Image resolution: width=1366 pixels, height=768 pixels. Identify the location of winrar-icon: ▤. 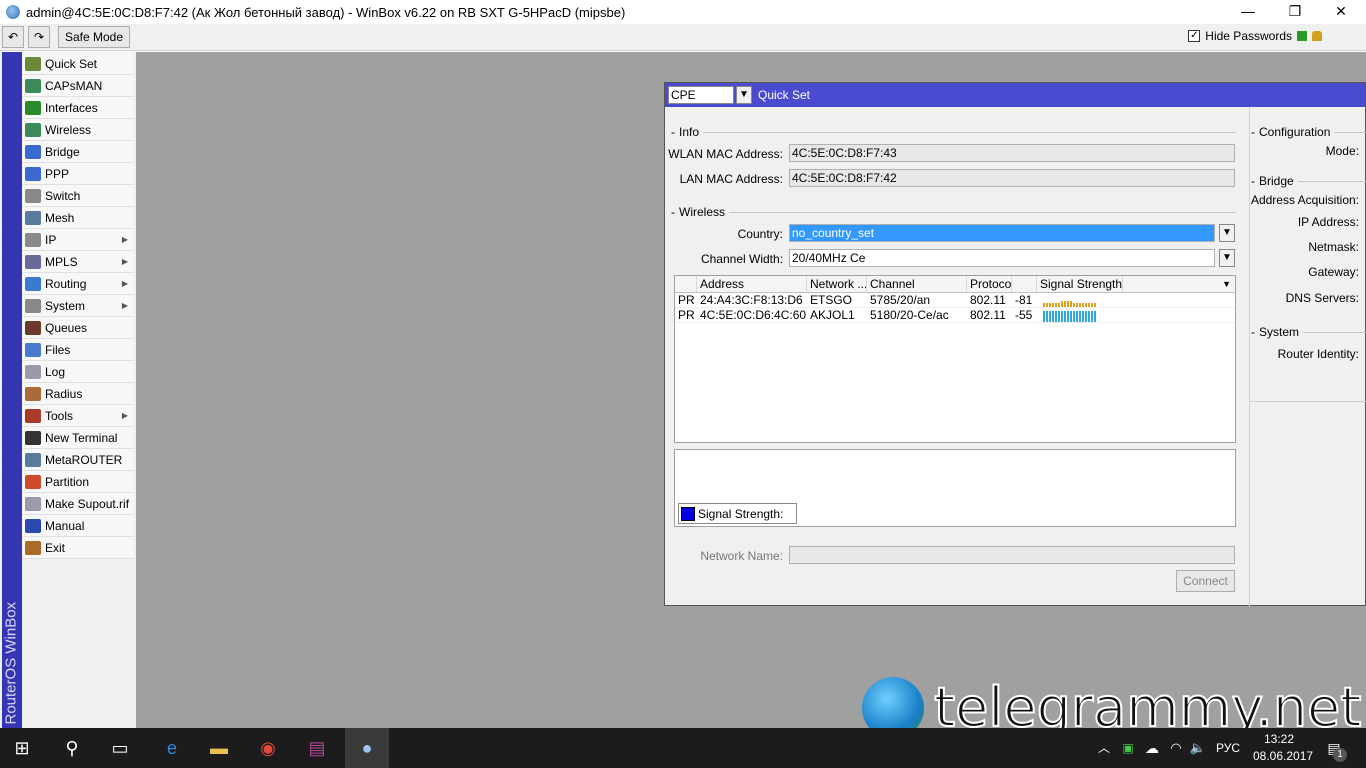
(317, 748).